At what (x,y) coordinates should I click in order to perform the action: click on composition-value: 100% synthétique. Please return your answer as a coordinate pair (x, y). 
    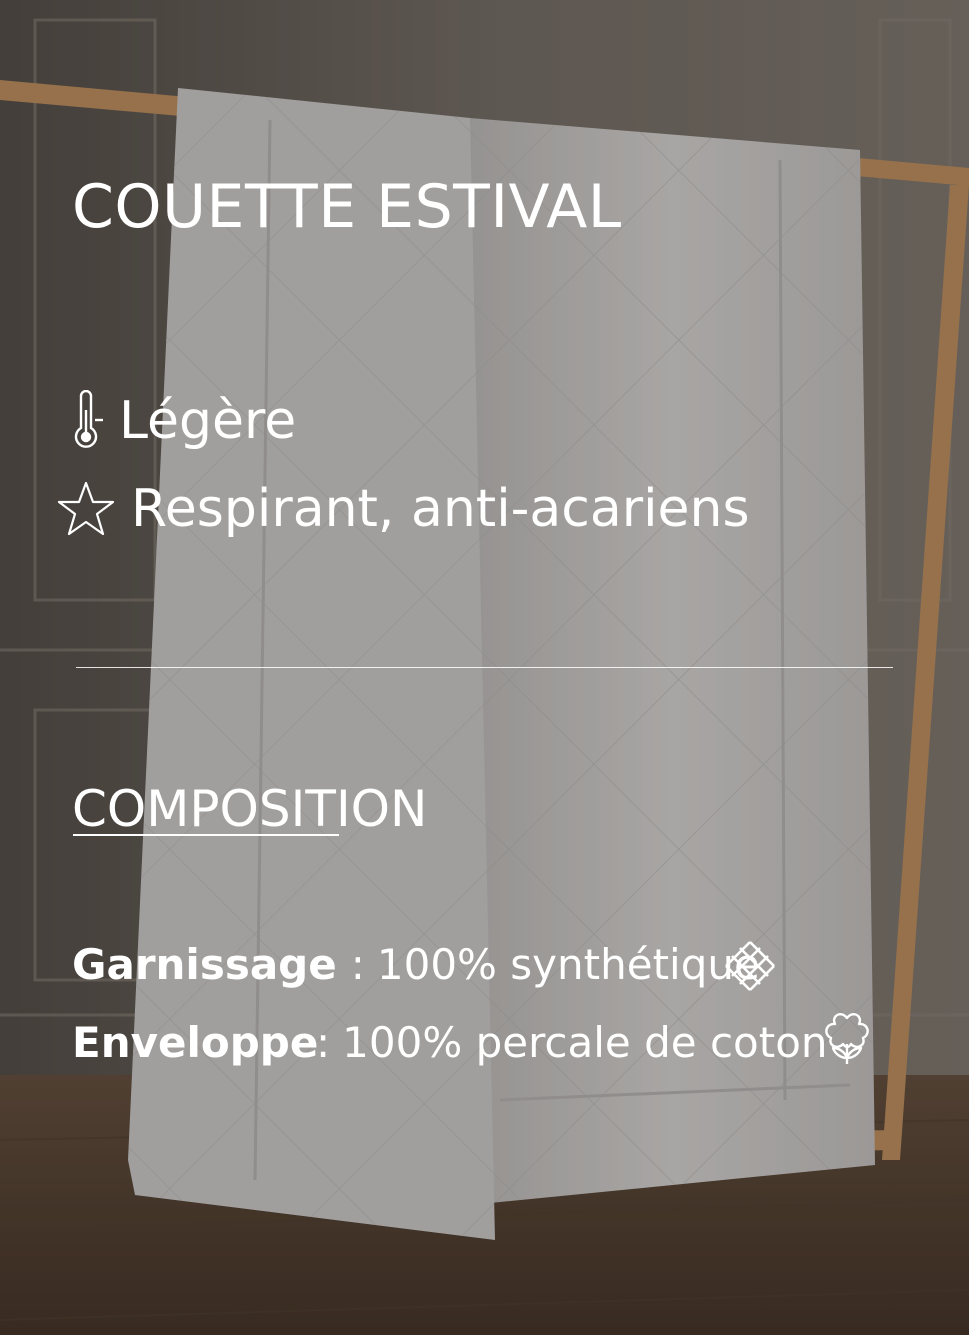
    Looking at the image, I should click on (568, 964).